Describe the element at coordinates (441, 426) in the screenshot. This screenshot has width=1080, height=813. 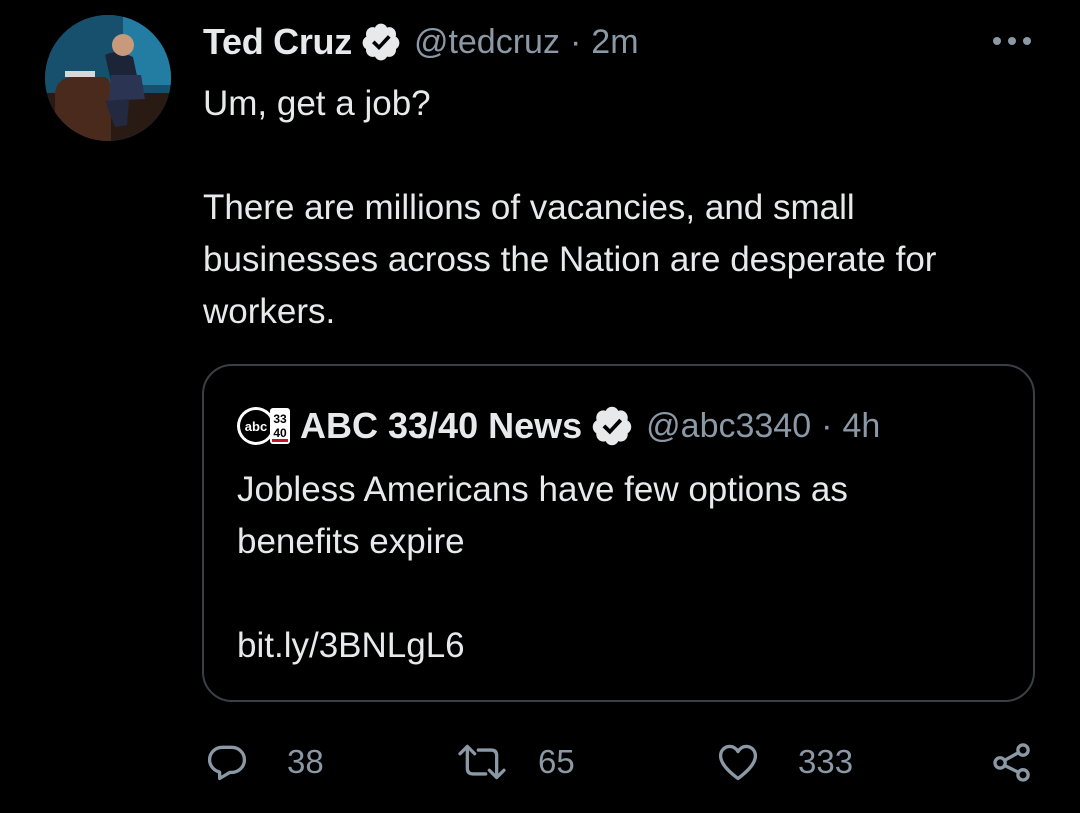
I see `quoted-author-name: ABC 33/40 News` at that location.